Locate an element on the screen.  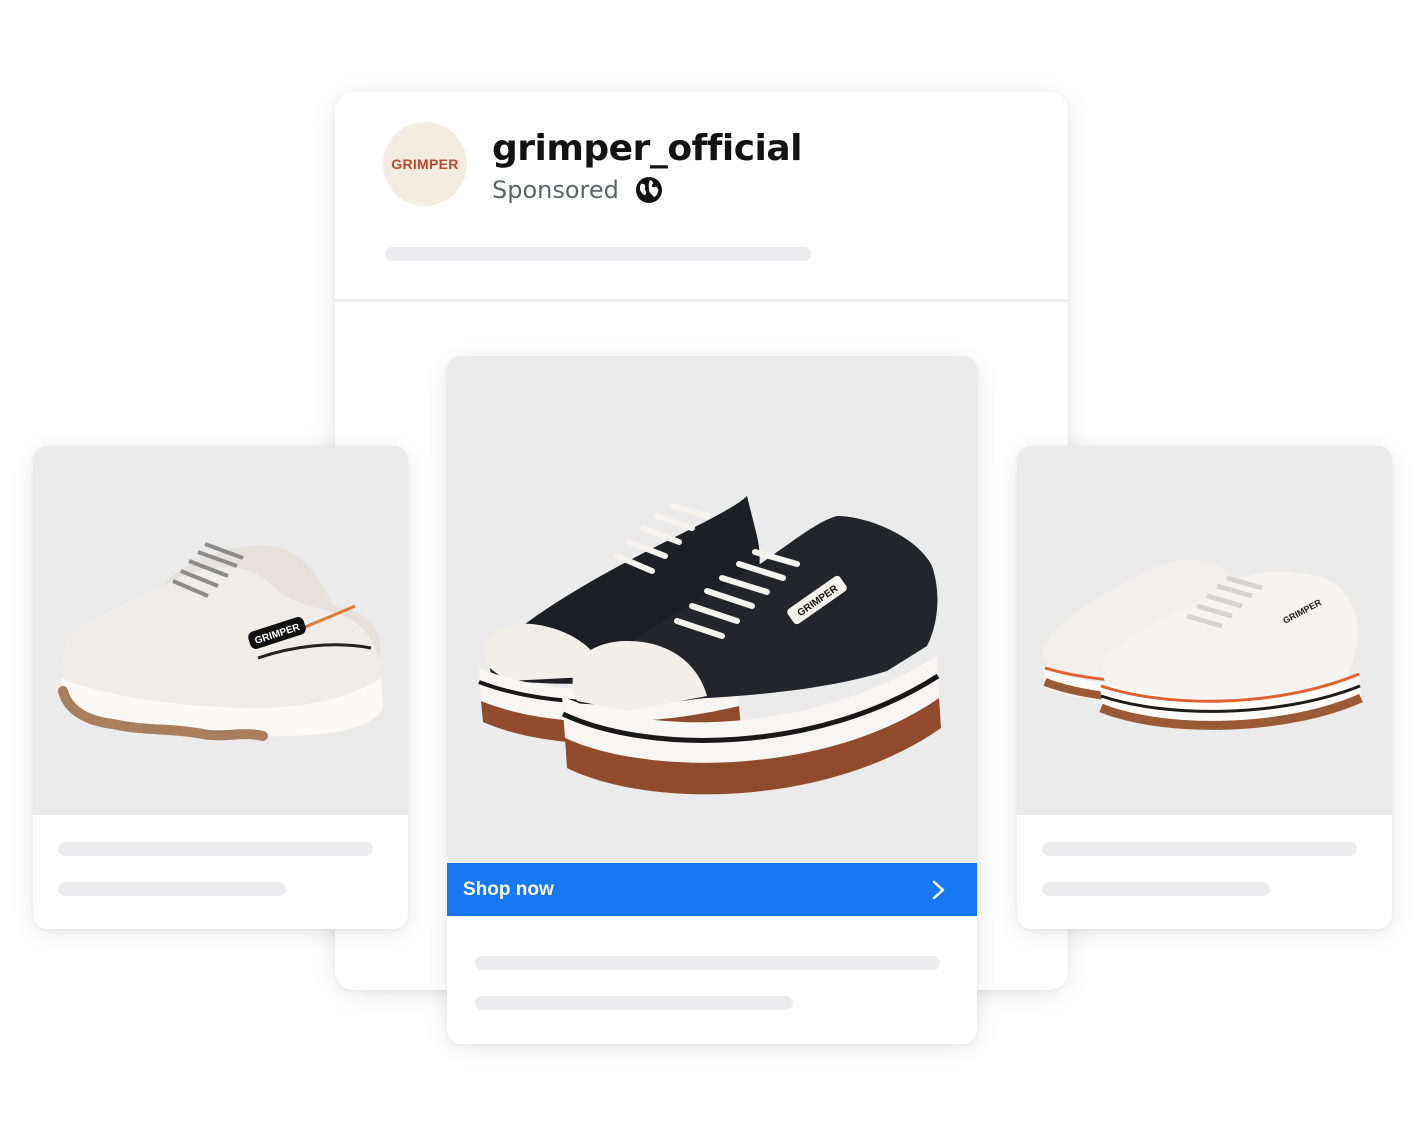
shop-now-label: Shop now is located at coordinates (508, 889).